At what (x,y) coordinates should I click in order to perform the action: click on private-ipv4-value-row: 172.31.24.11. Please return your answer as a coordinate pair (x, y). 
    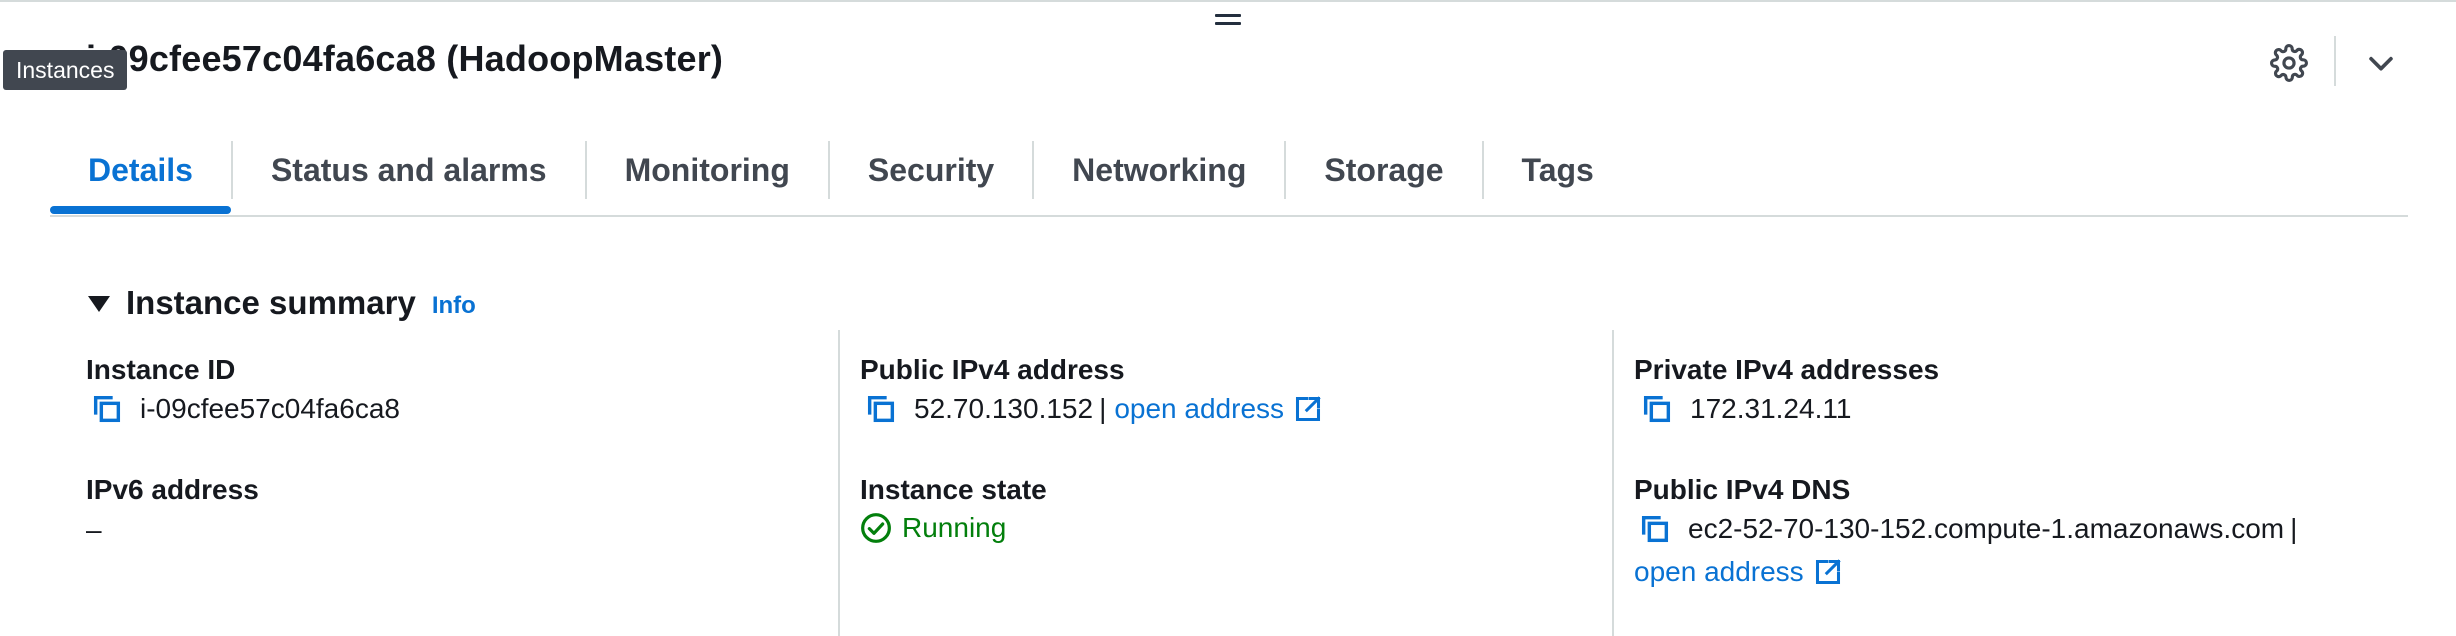
    Looking at the image, I should click on (1745, 409).